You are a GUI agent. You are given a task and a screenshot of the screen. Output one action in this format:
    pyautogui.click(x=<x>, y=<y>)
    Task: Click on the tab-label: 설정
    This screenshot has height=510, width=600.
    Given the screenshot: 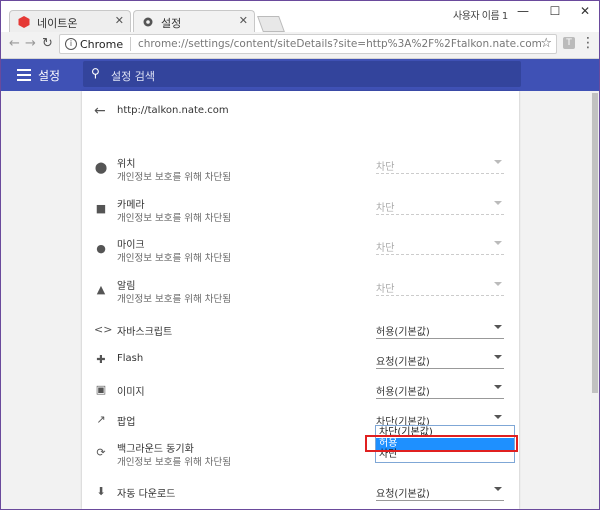 What is the action you would take?
    pyautogui.click(x=171, y=23)
    